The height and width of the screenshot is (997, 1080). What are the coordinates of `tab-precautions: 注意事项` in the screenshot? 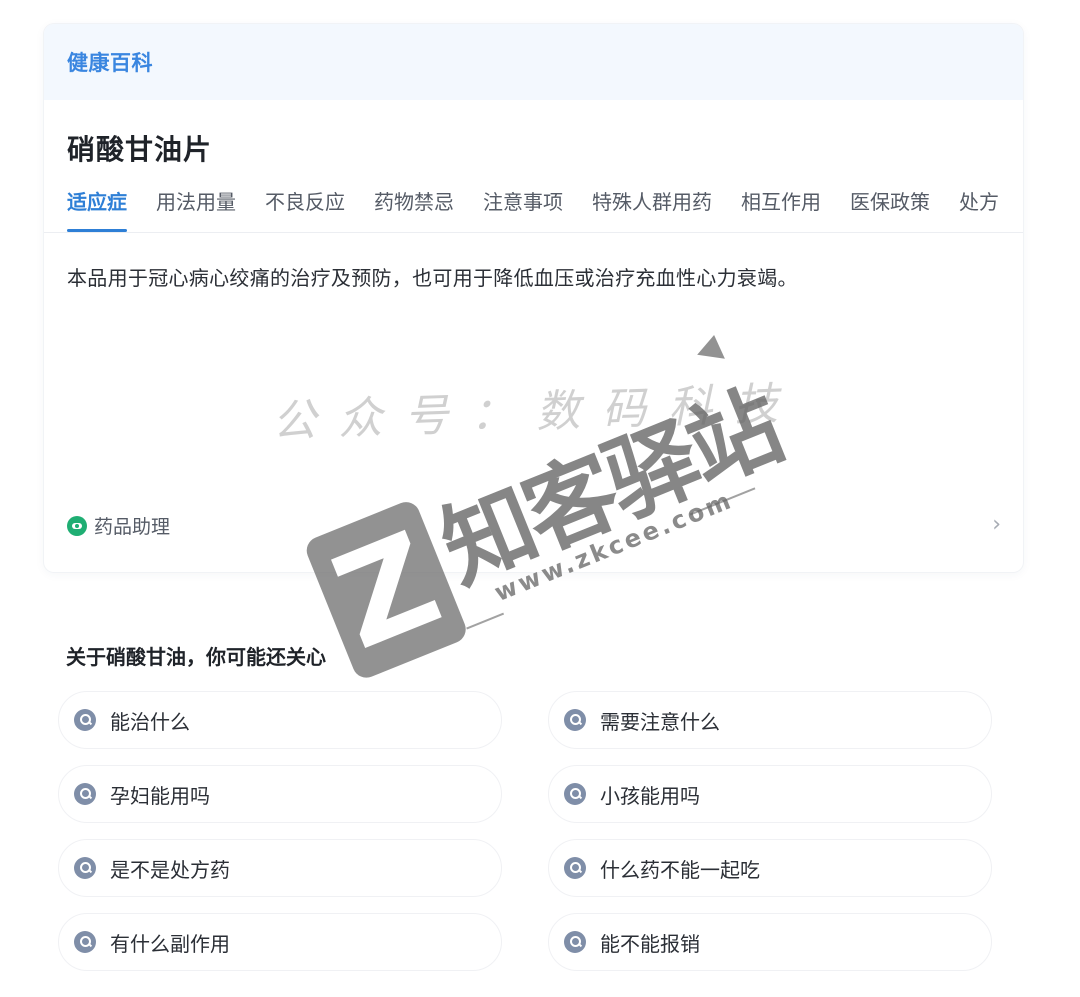 It's located at (523, 209).